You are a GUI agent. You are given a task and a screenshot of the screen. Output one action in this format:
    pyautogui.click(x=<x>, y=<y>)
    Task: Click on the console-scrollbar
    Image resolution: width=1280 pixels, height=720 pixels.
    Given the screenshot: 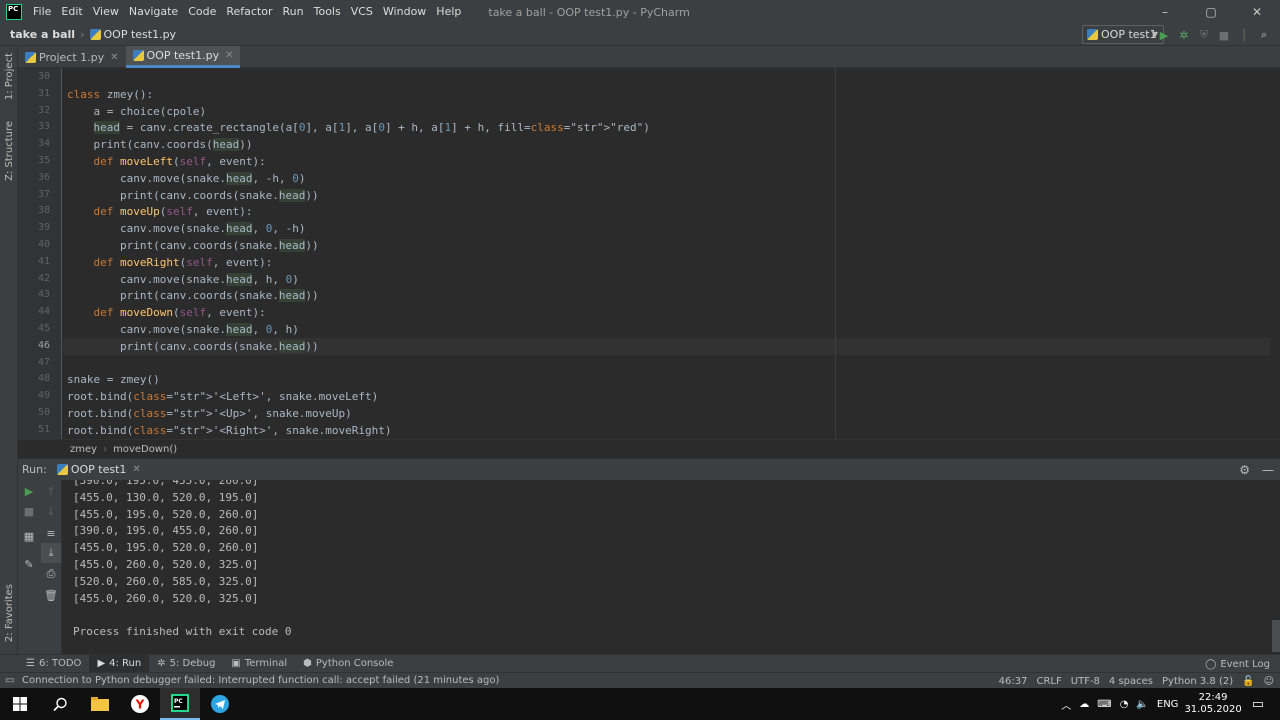 What is the action you would take?
    pyautogui.click(x=1276, y=636)
    